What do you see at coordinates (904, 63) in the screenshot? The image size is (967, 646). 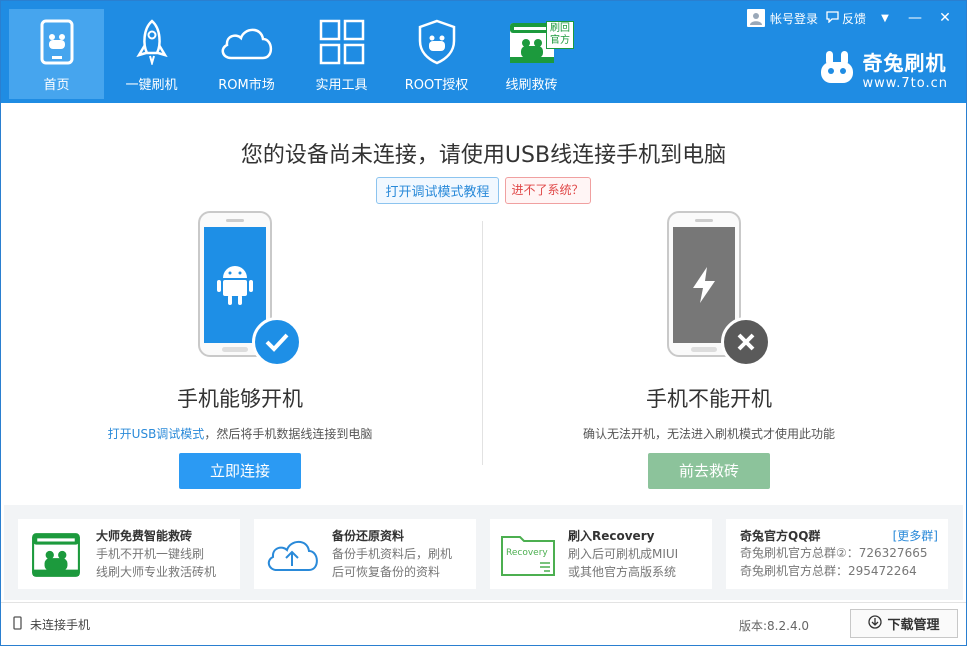 I see `brand-name: 奇兔刷机` at bounding box center [904, 63].